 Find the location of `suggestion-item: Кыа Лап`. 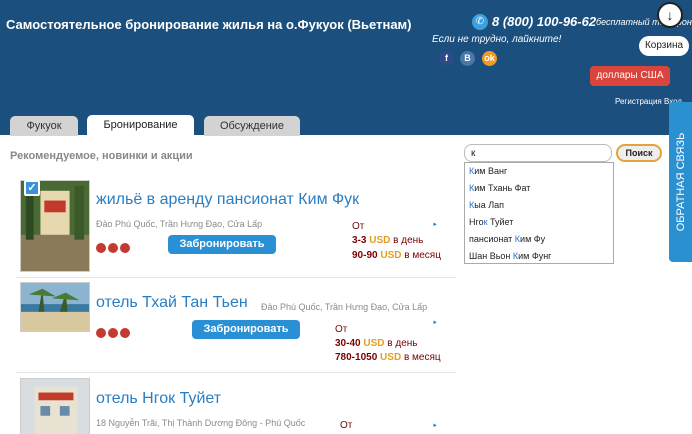

suggestion-item: Кыа Лап is located at coordinates (539, 205).